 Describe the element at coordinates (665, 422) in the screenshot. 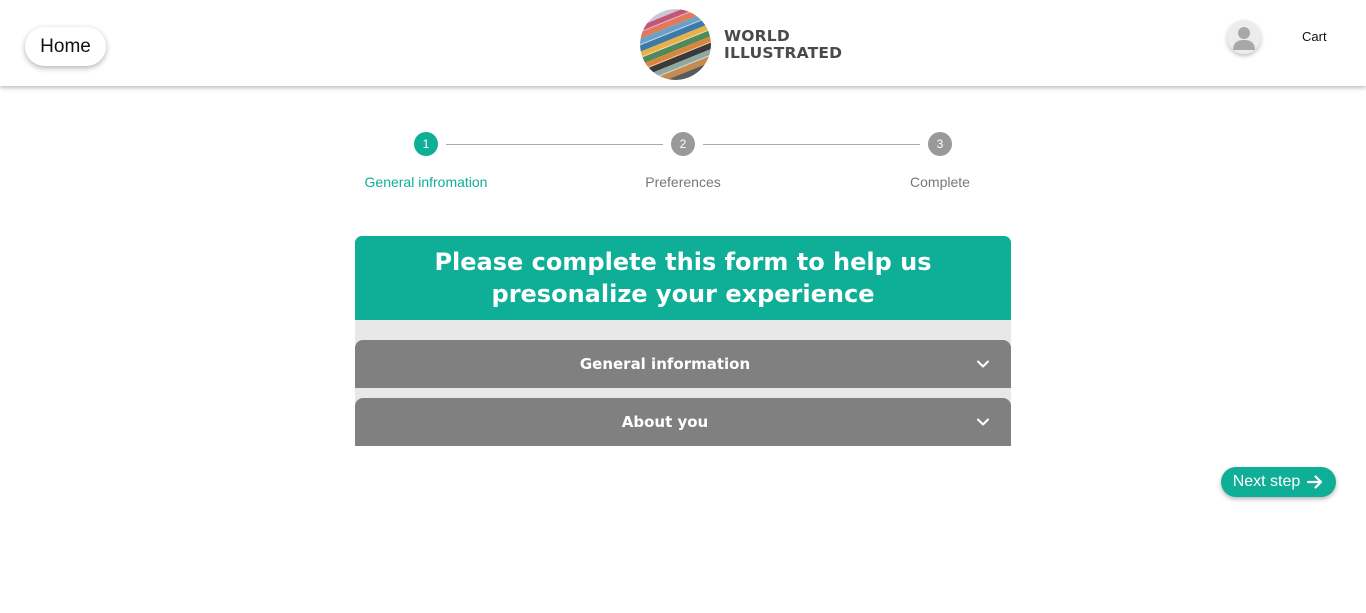

I see `accordion-label: About you` at that location.